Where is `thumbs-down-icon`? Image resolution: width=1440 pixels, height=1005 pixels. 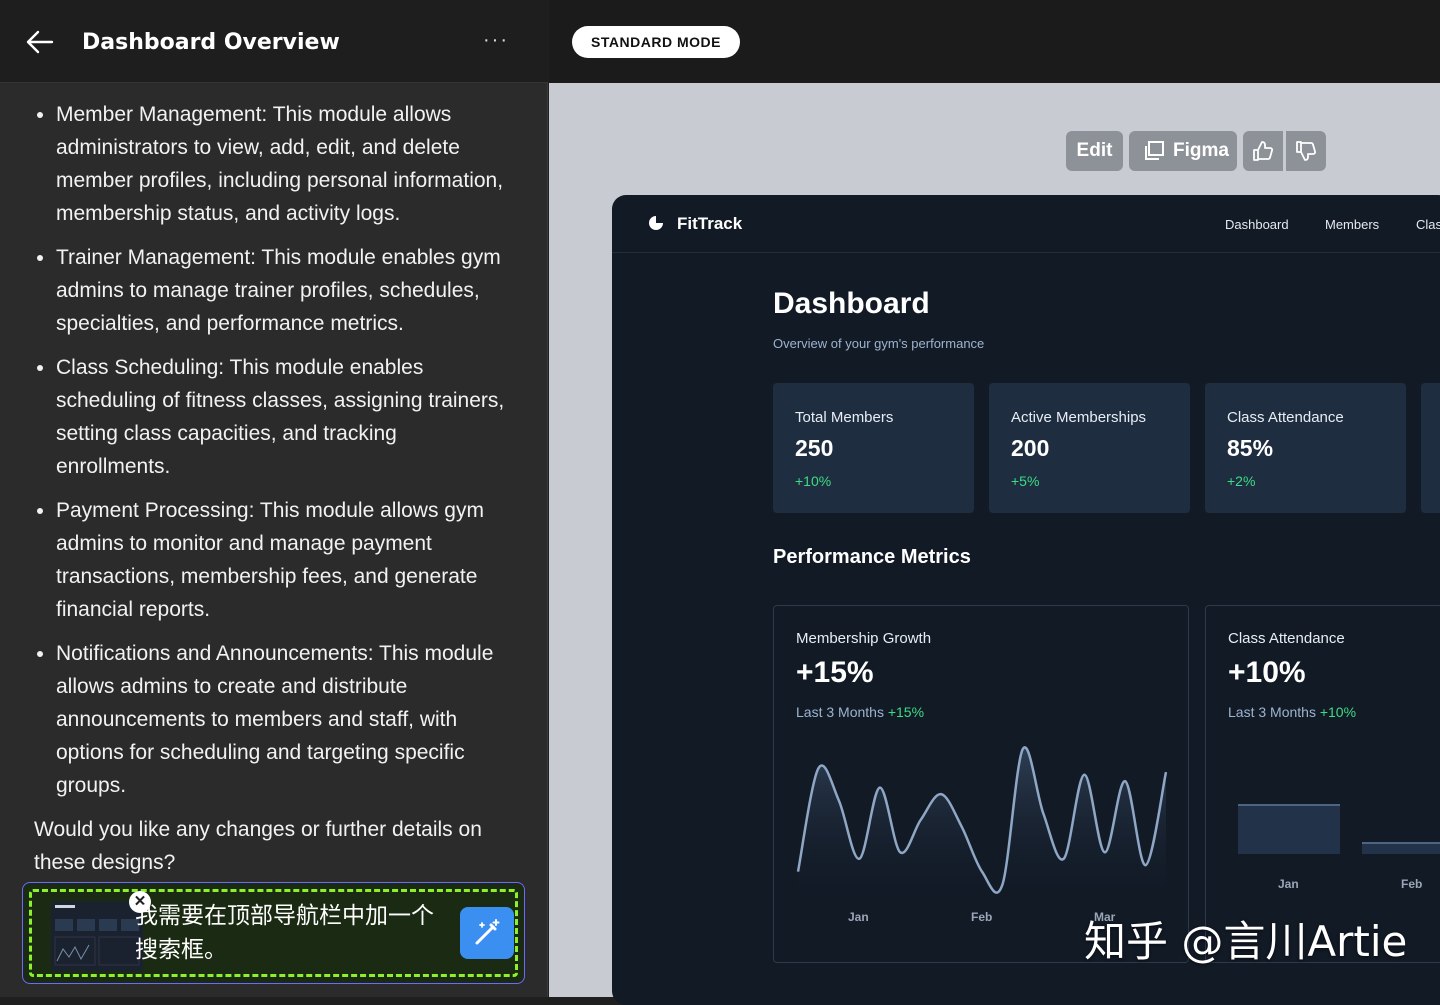
thumbs-down-icon is located at coordinates (1306, 151).